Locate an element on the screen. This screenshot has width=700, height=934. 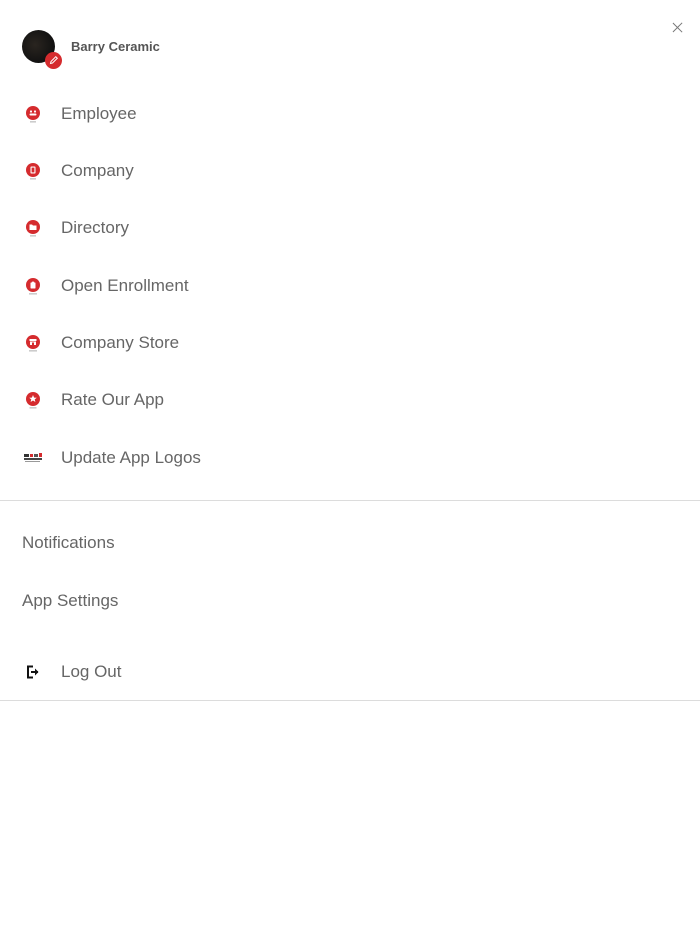
employee-icon is located at coordinates (33, 114).